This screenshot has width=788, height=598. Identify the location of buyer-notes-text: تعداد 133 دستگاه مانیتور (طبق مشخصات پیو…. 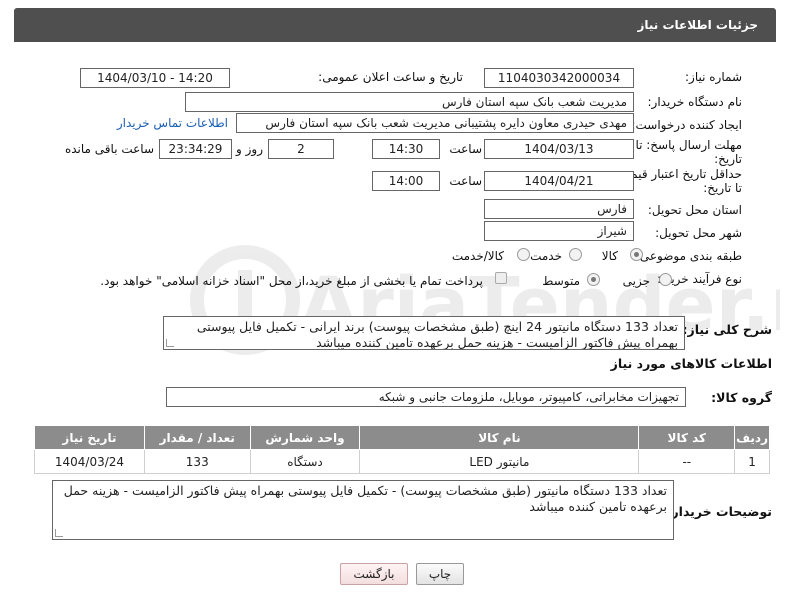
(365, 498).